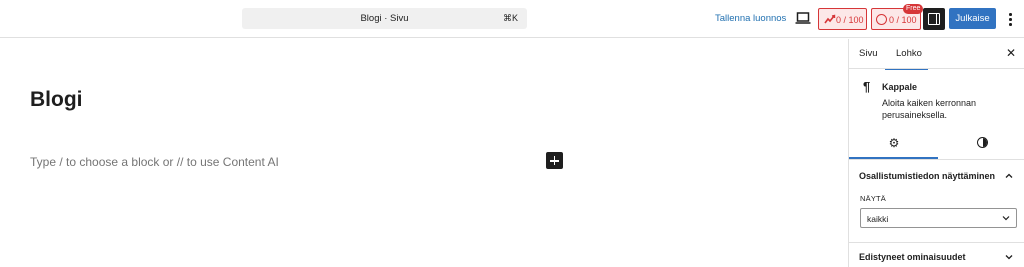  Describe the element at coordinates (912, 257) in the screenshot. I see `advanced-panel-title: Edistyneet ominaisuudet` at that location.